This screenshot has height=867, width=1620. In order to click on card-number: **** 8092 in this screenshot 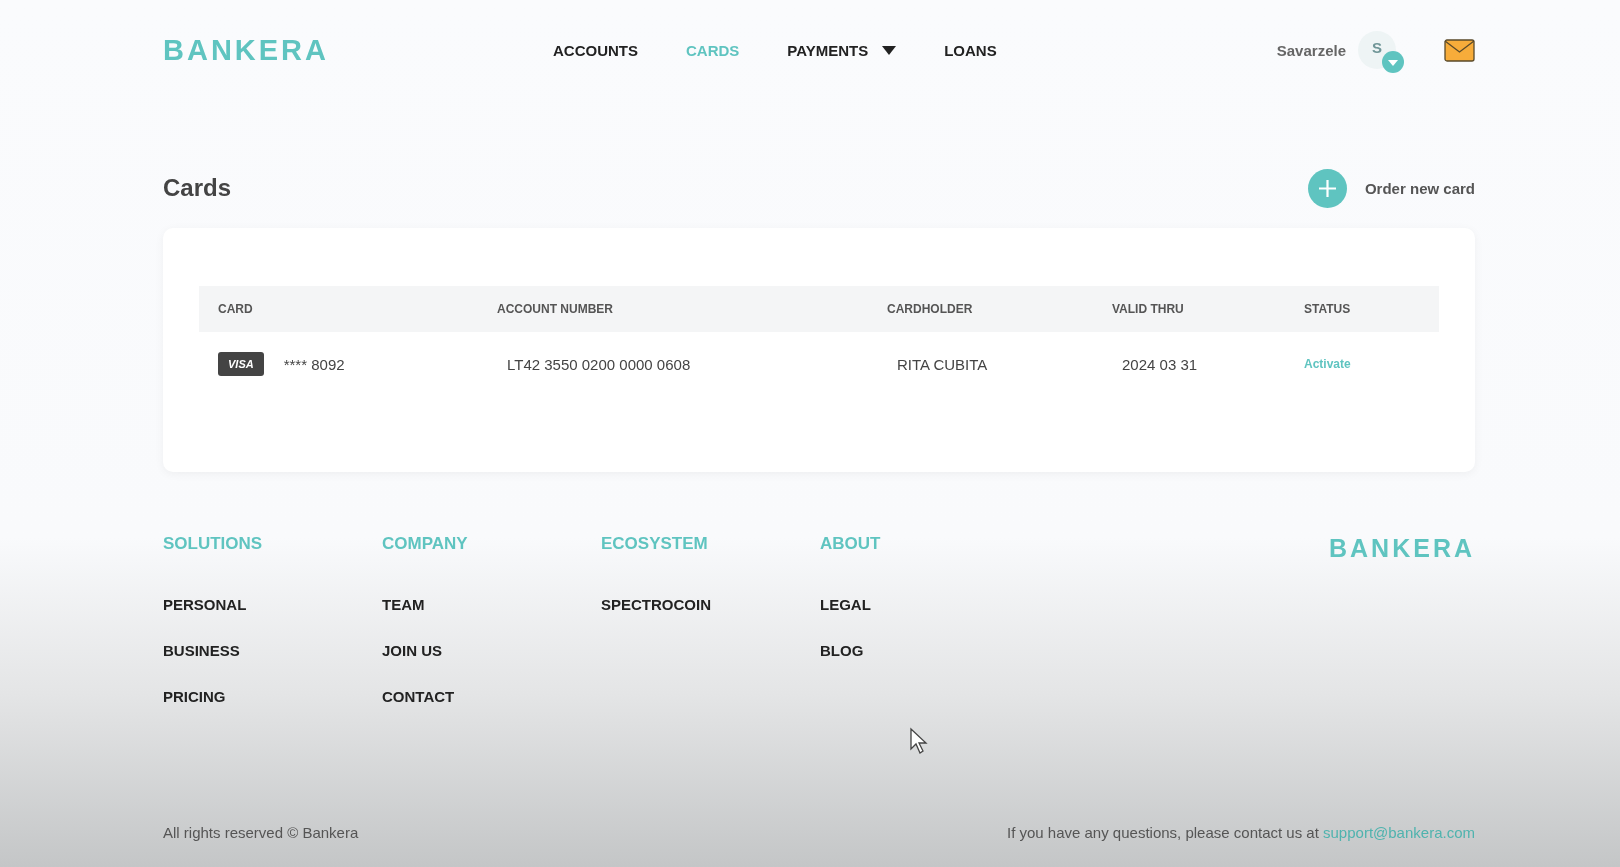, I will do `click(314, 364)`.